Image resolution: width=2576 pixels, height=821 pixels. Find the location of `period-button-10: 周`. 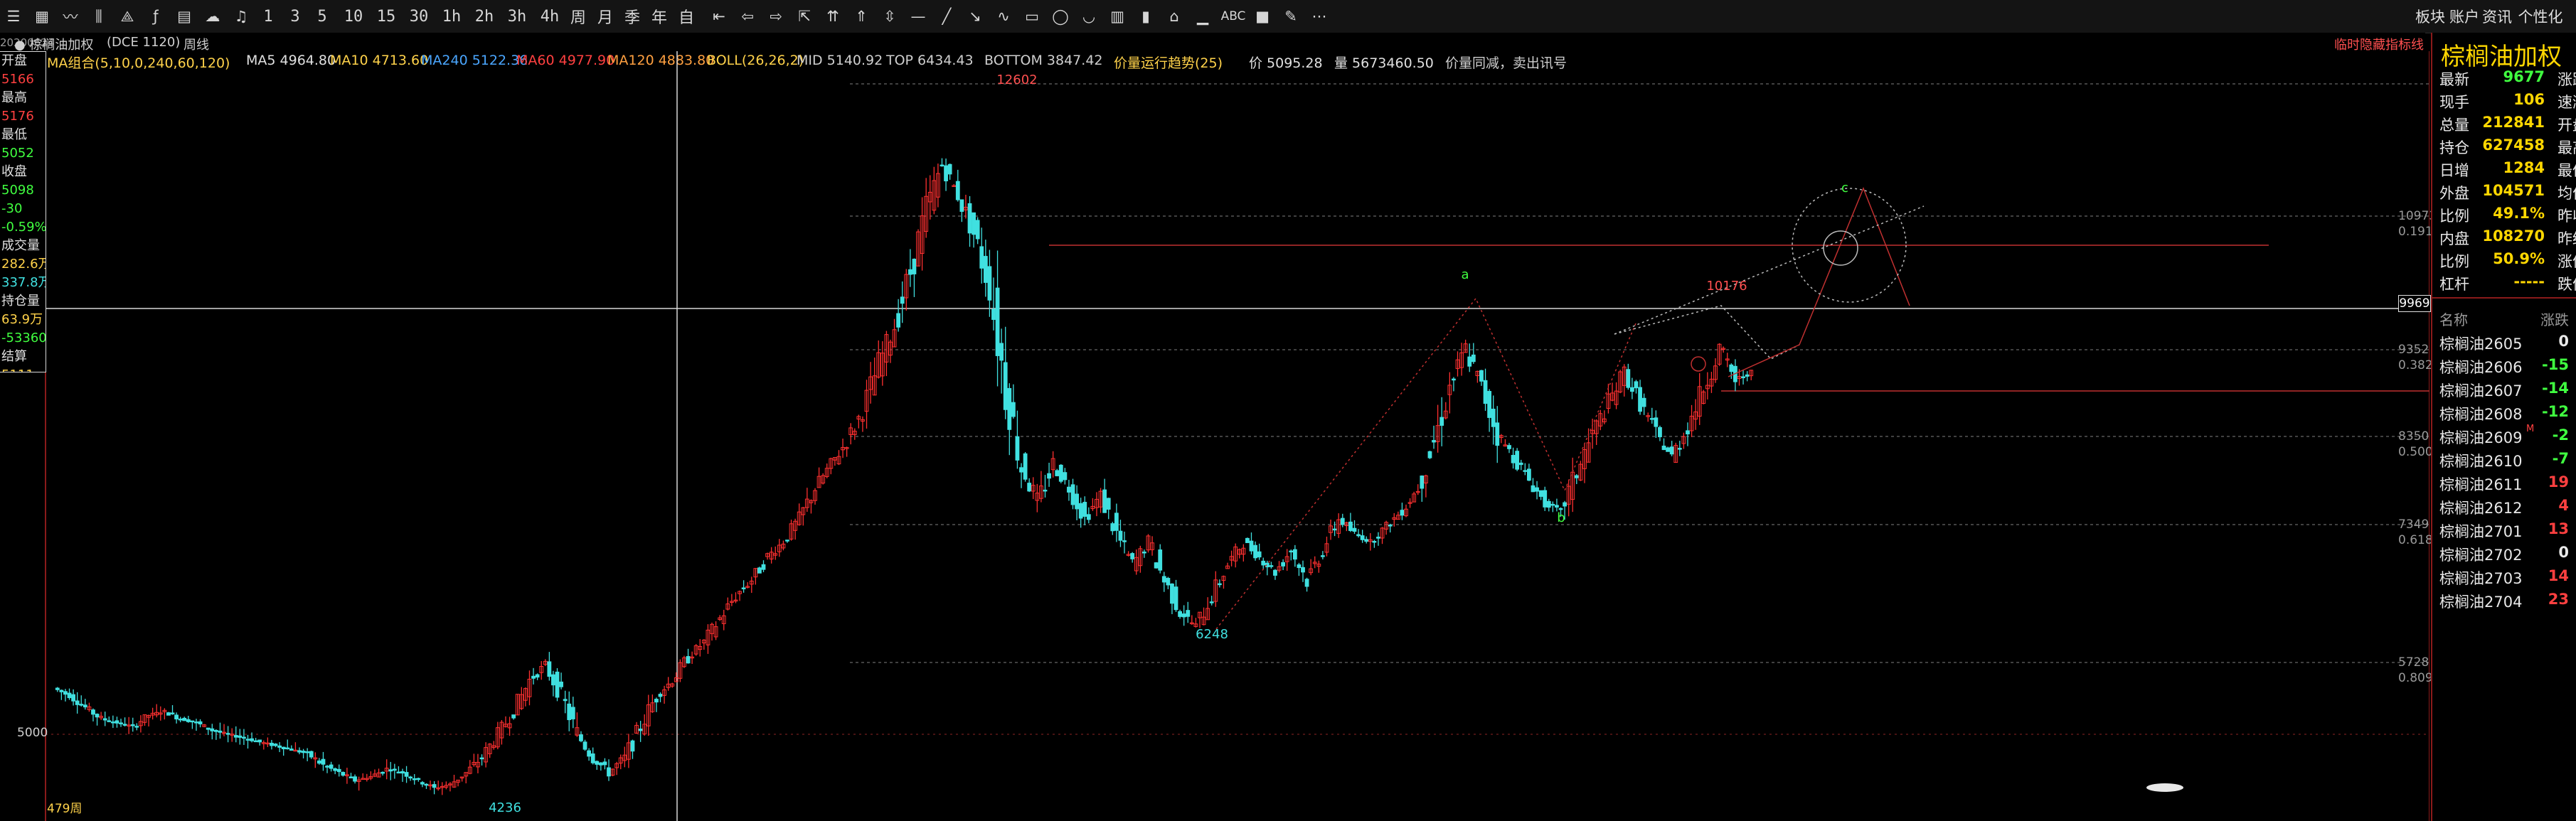

period-button-10: 周 is located at coordinates (578, 16).